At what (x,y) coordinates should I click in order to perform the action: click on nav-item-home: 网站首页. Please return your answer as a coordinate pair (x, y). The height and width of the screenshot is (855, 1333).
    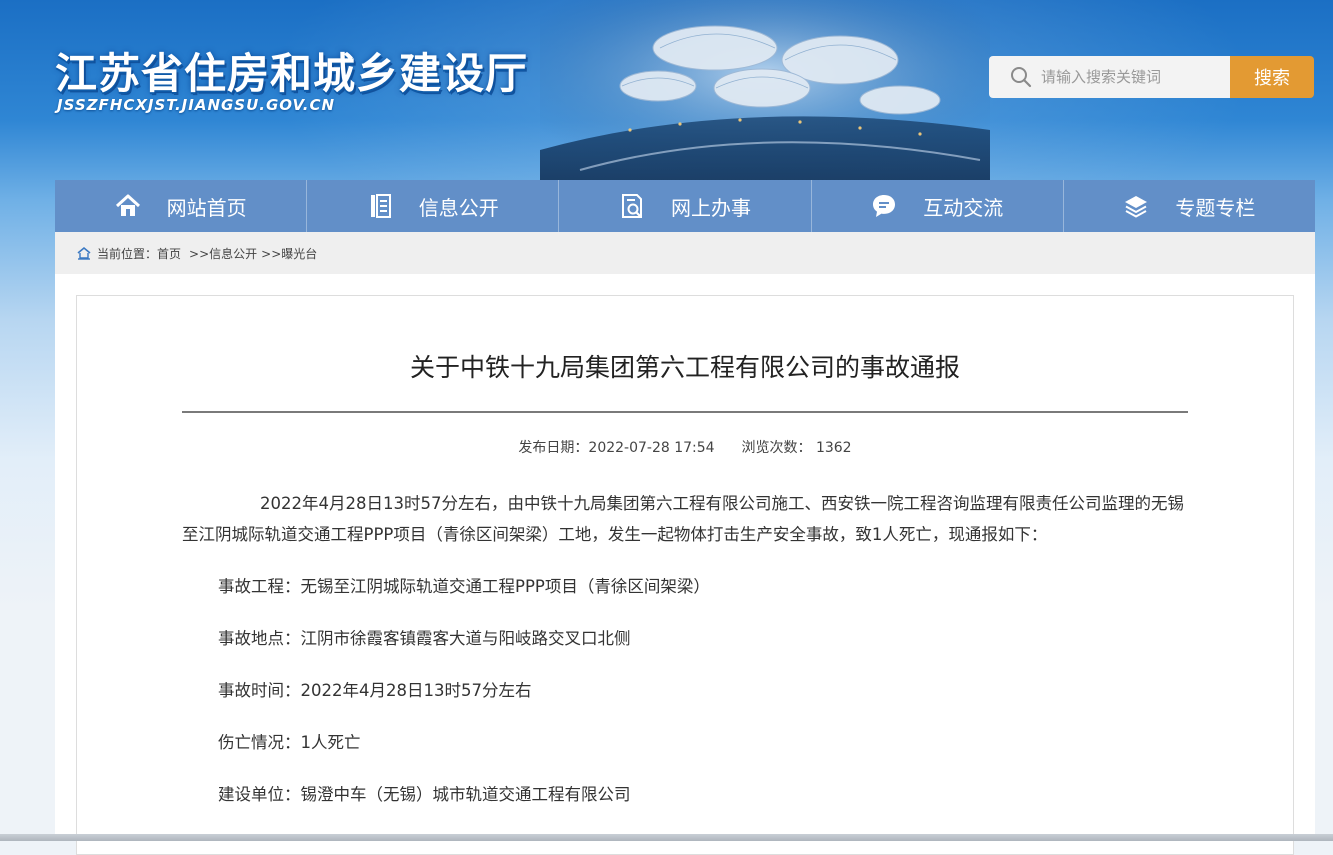
    Looking at the image, I should click on (180, 206).